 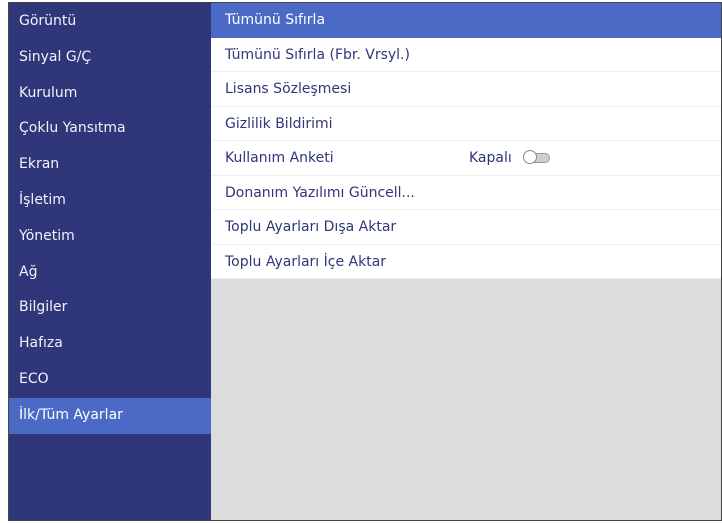 I want to click on menu-item-label: Lisans Sözleşmesi, so click(x=288, y=89).